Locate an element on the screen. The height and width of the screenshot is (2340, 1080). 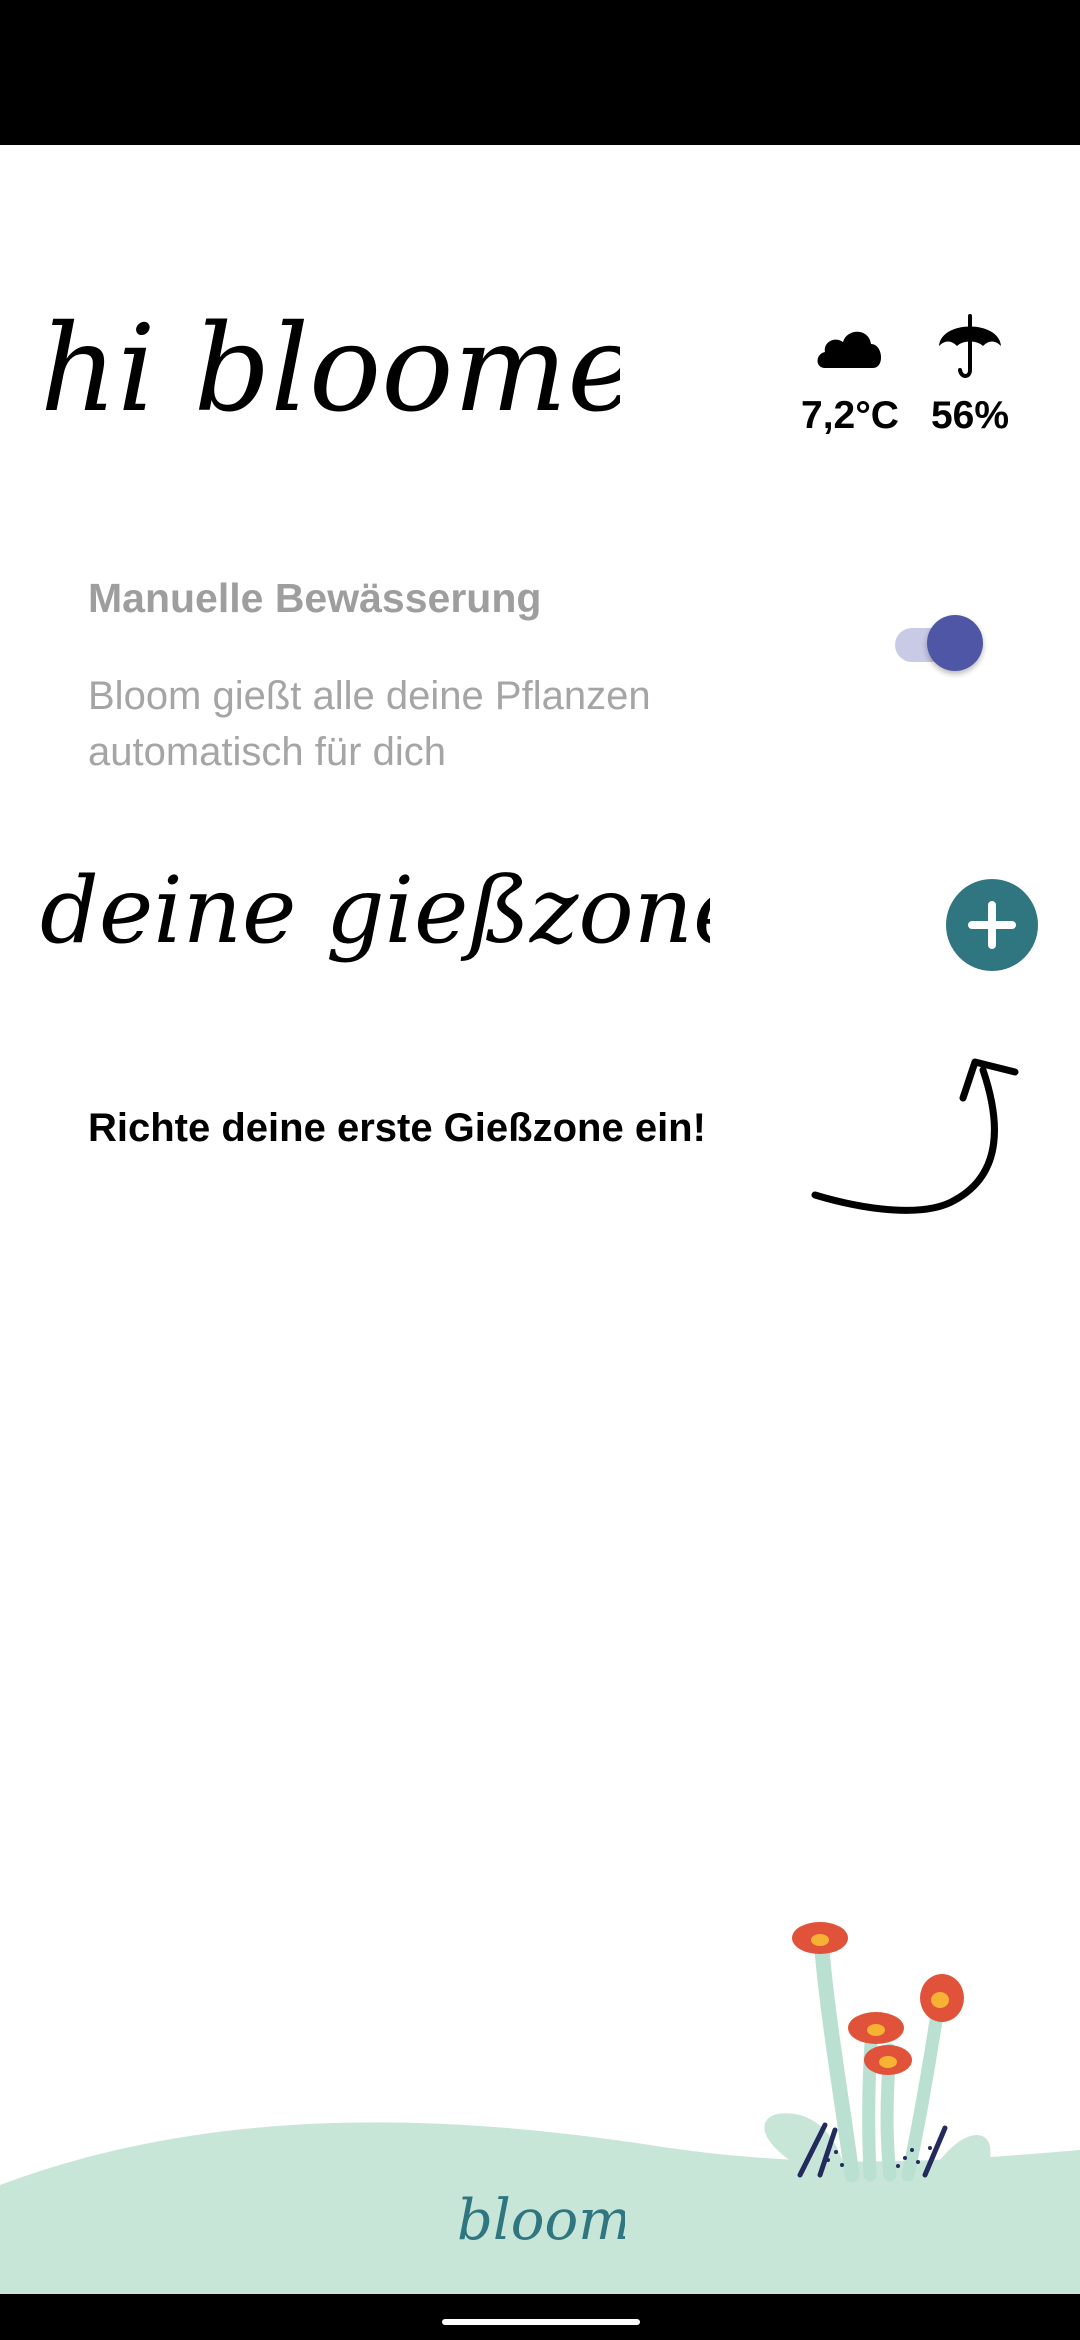
zones-handwriting: deine gießzonen is located at coordinates (423, 910).